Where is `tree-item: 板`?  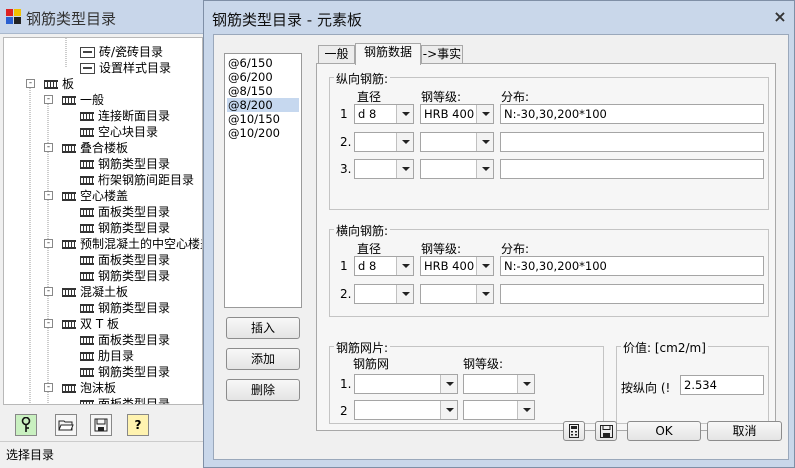
tree-item: 板 is located at coordinates (59, 84).